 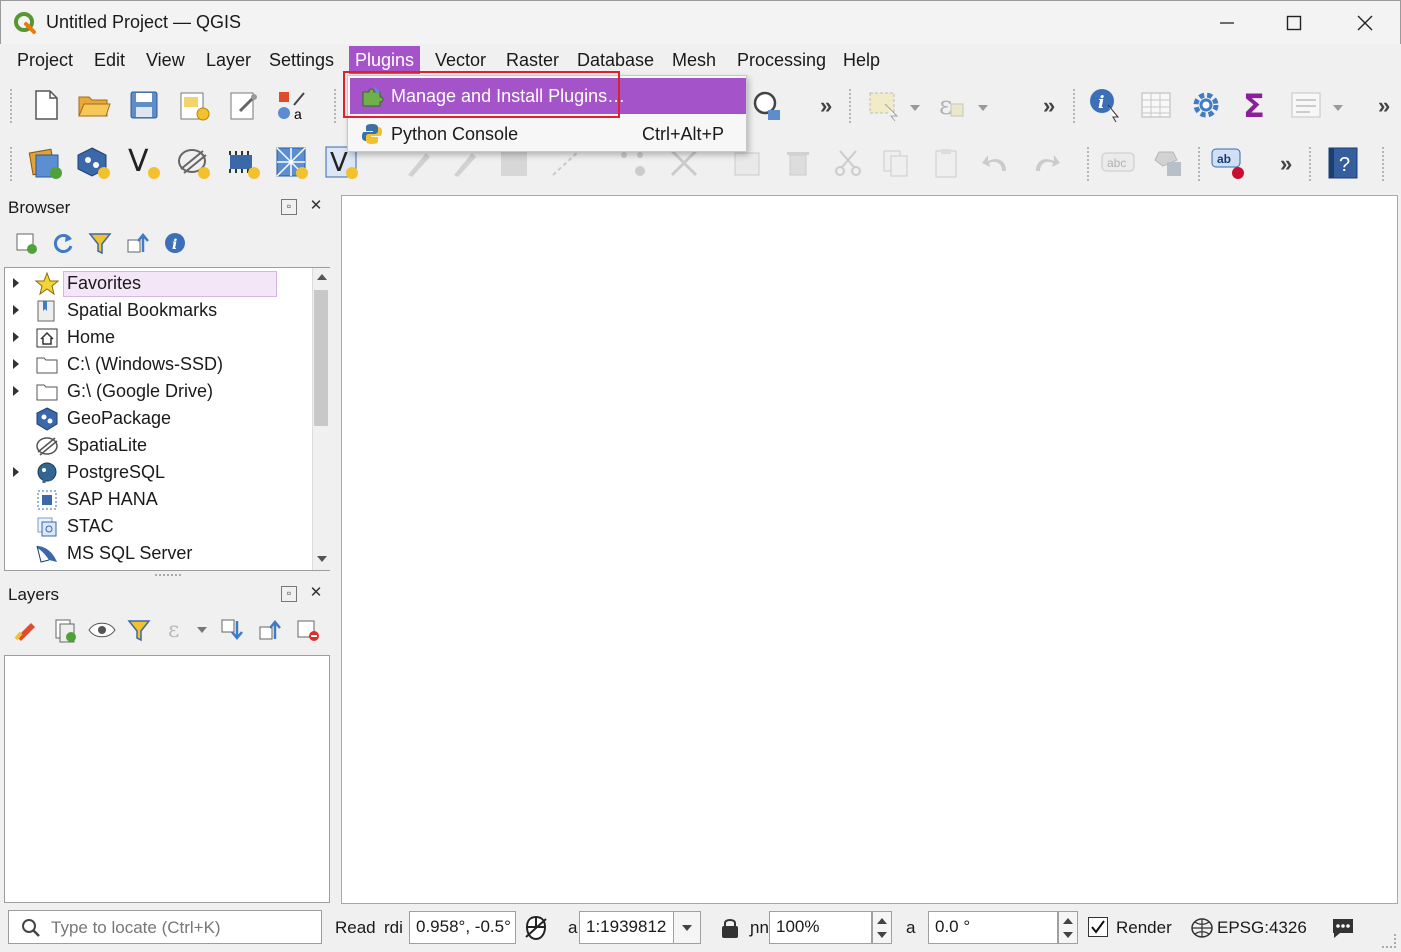 I want to click on open-layer-styling-icon, so click(x=26, y=630).